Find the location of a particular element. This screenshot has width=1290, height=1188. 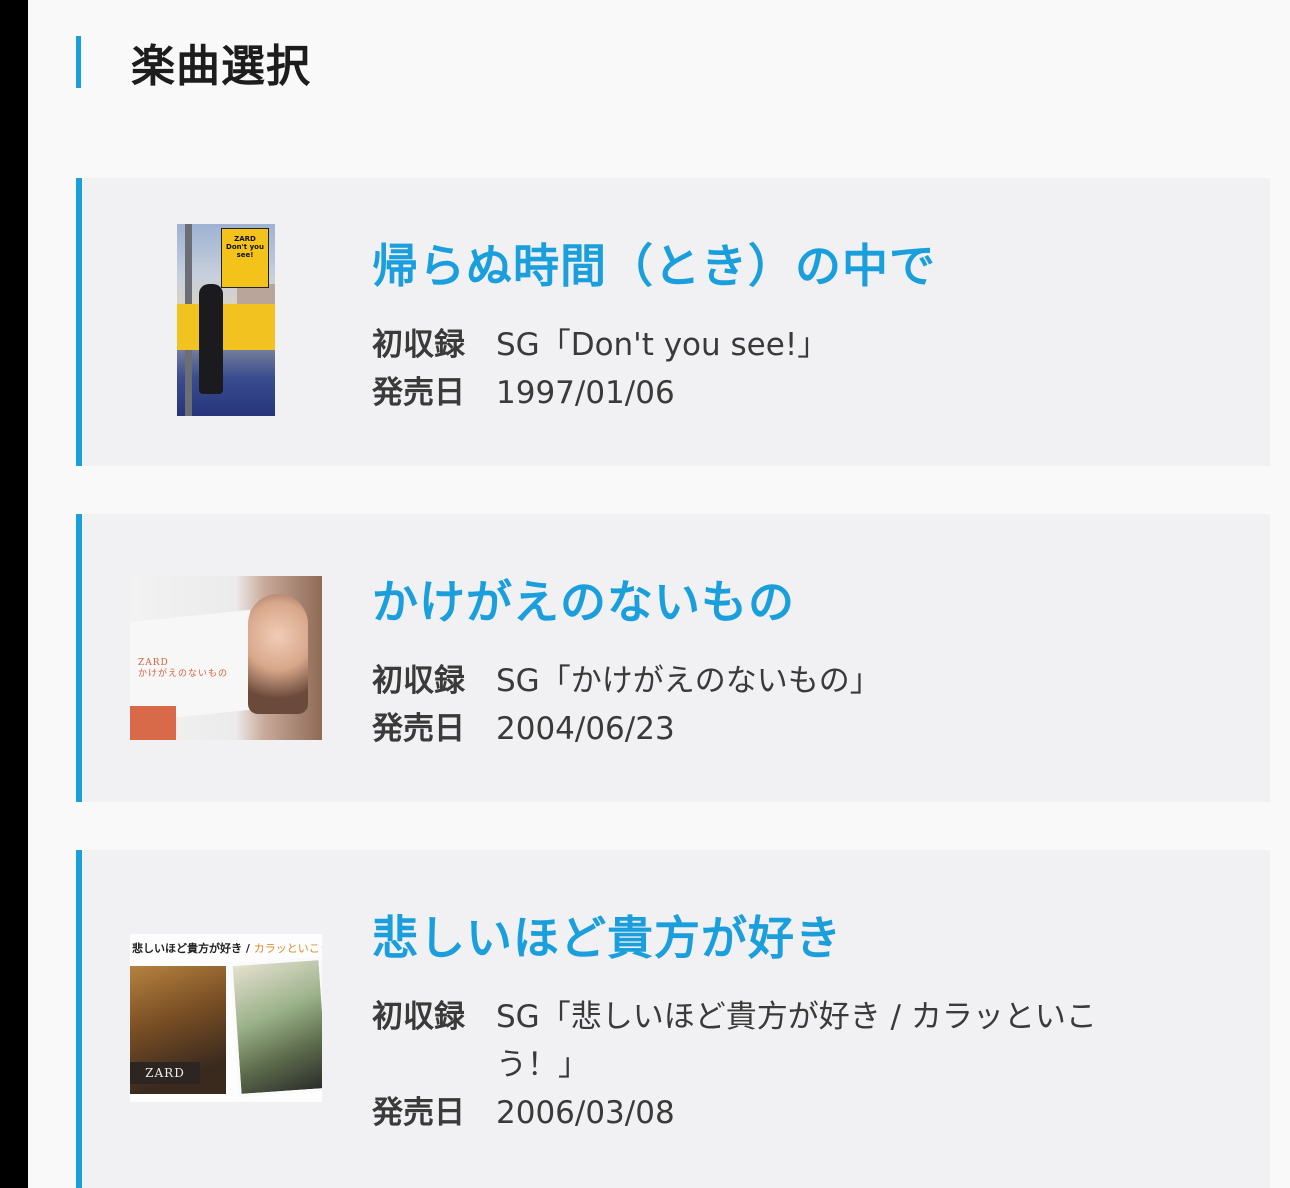

album-cover-image: ZARD 悲しいほど貴方が好き / カラッといこう! is located at coordinates (226, 1018).